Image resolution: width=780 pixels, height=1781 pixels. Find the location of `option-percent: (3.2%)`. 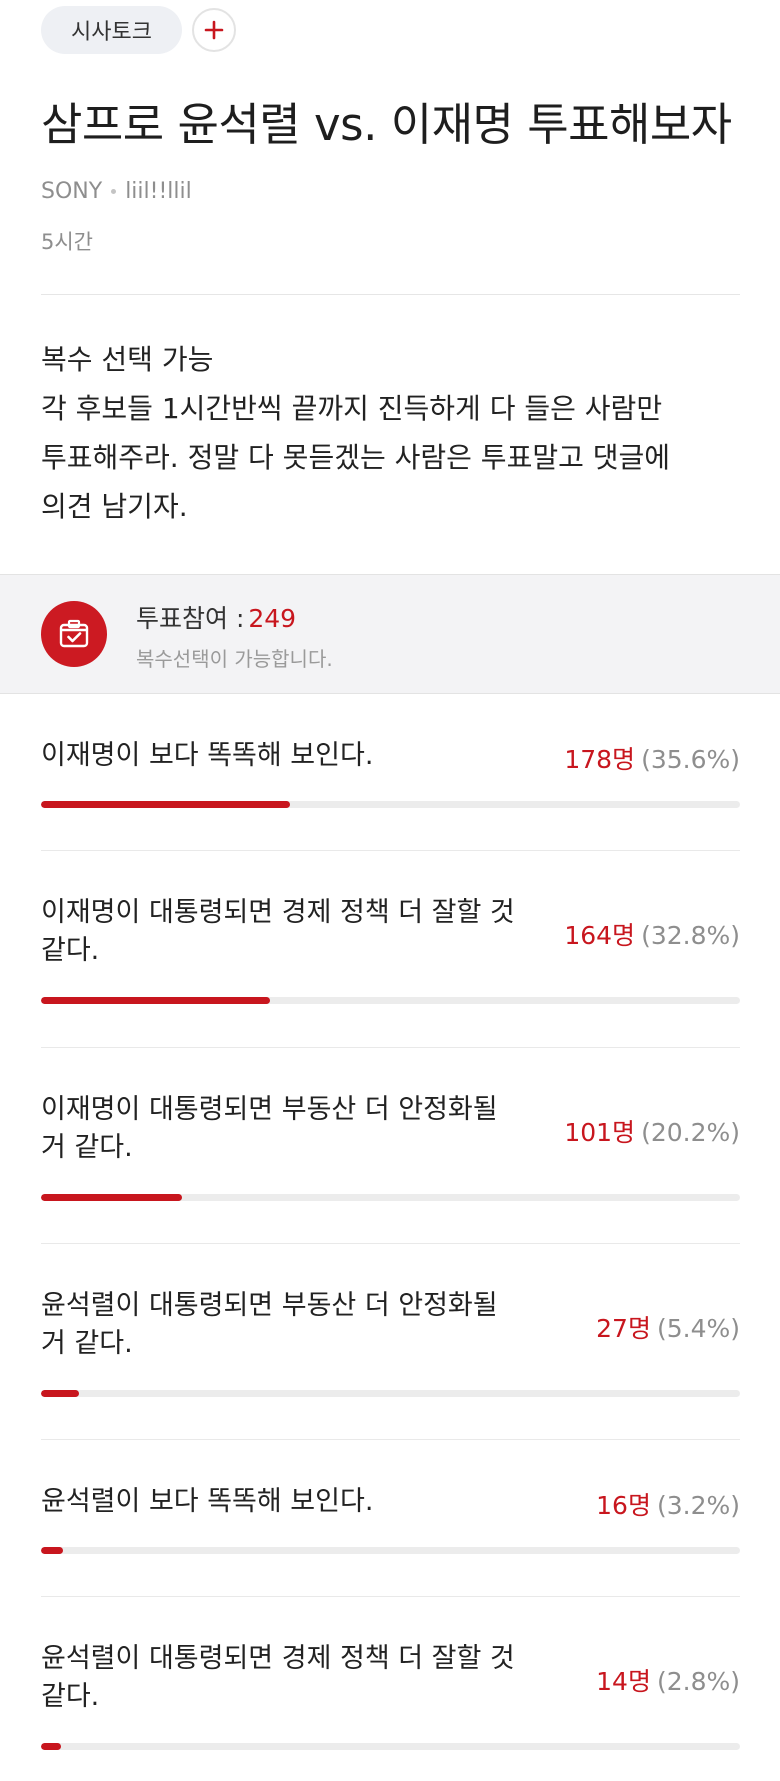

option-percent: (3.2%) is located at coordinates (698, 1505).